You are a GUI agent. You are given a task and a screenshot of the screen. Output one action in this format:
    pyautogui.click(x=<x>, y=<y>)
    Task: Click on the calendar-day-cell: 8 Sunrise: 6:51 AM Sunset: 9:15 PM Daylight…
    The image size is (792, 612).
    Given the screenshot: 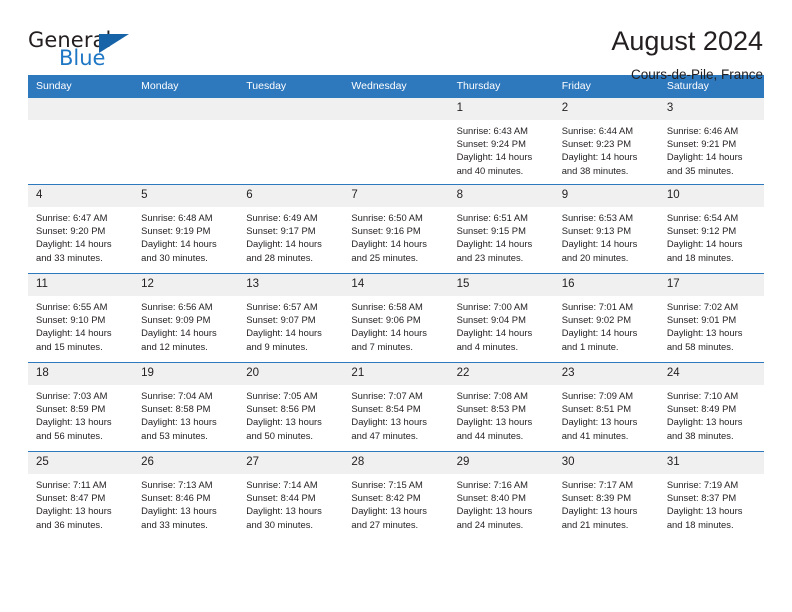 What is the action you would take?
    pyautogui.click(x=501, y=229)
    